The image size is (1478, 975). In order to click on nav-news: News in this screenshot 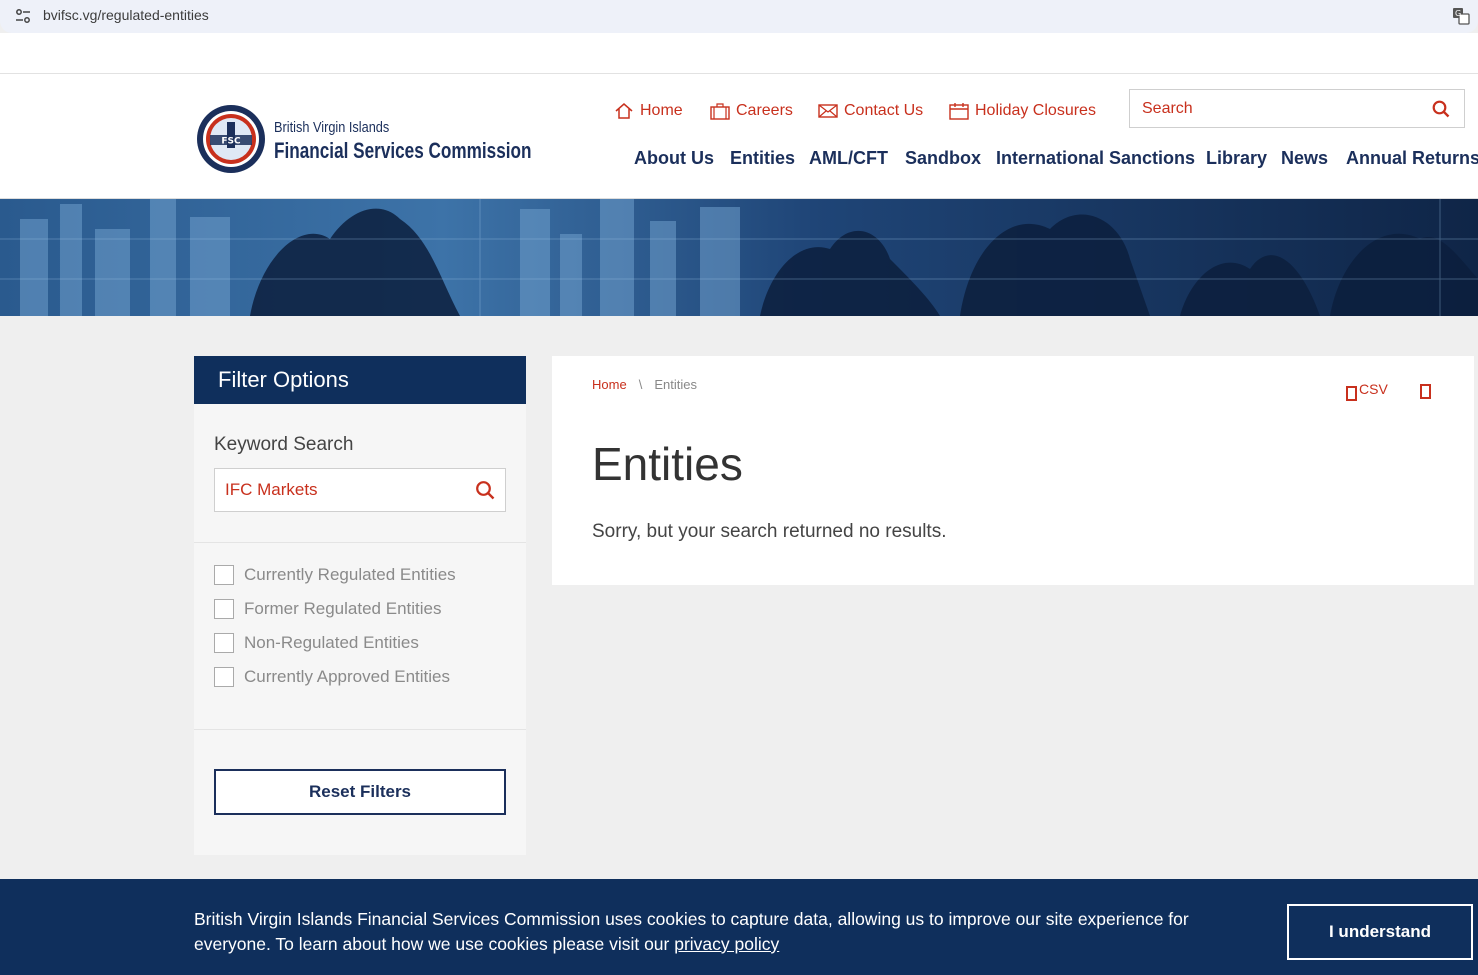, I will do `click(1304, 160)`.